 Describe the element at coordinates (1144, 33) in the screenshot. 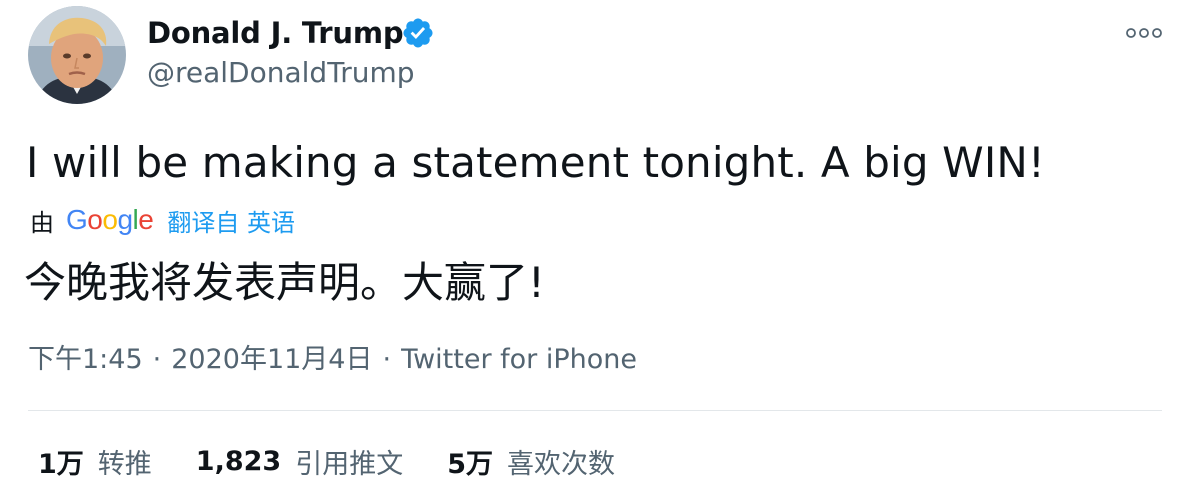

I see `more-options-icon` at that location.